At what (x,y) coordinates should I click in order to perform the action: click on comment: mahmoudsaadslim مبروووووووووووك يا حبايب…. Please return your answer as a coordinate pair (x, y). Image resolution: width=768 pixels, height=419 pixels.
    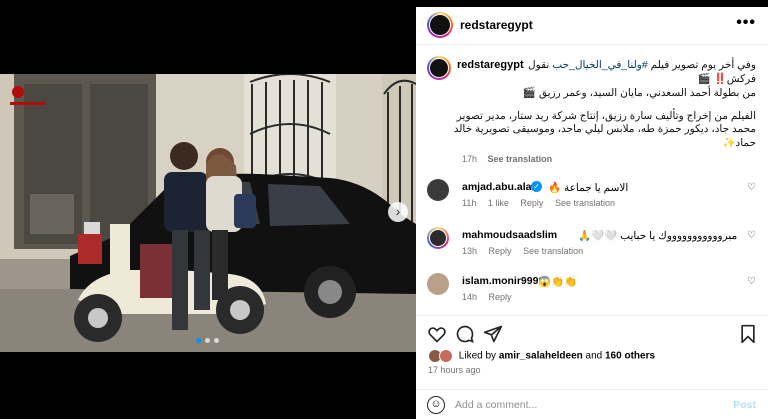
    Looking at the image, I should click on (592, 245).